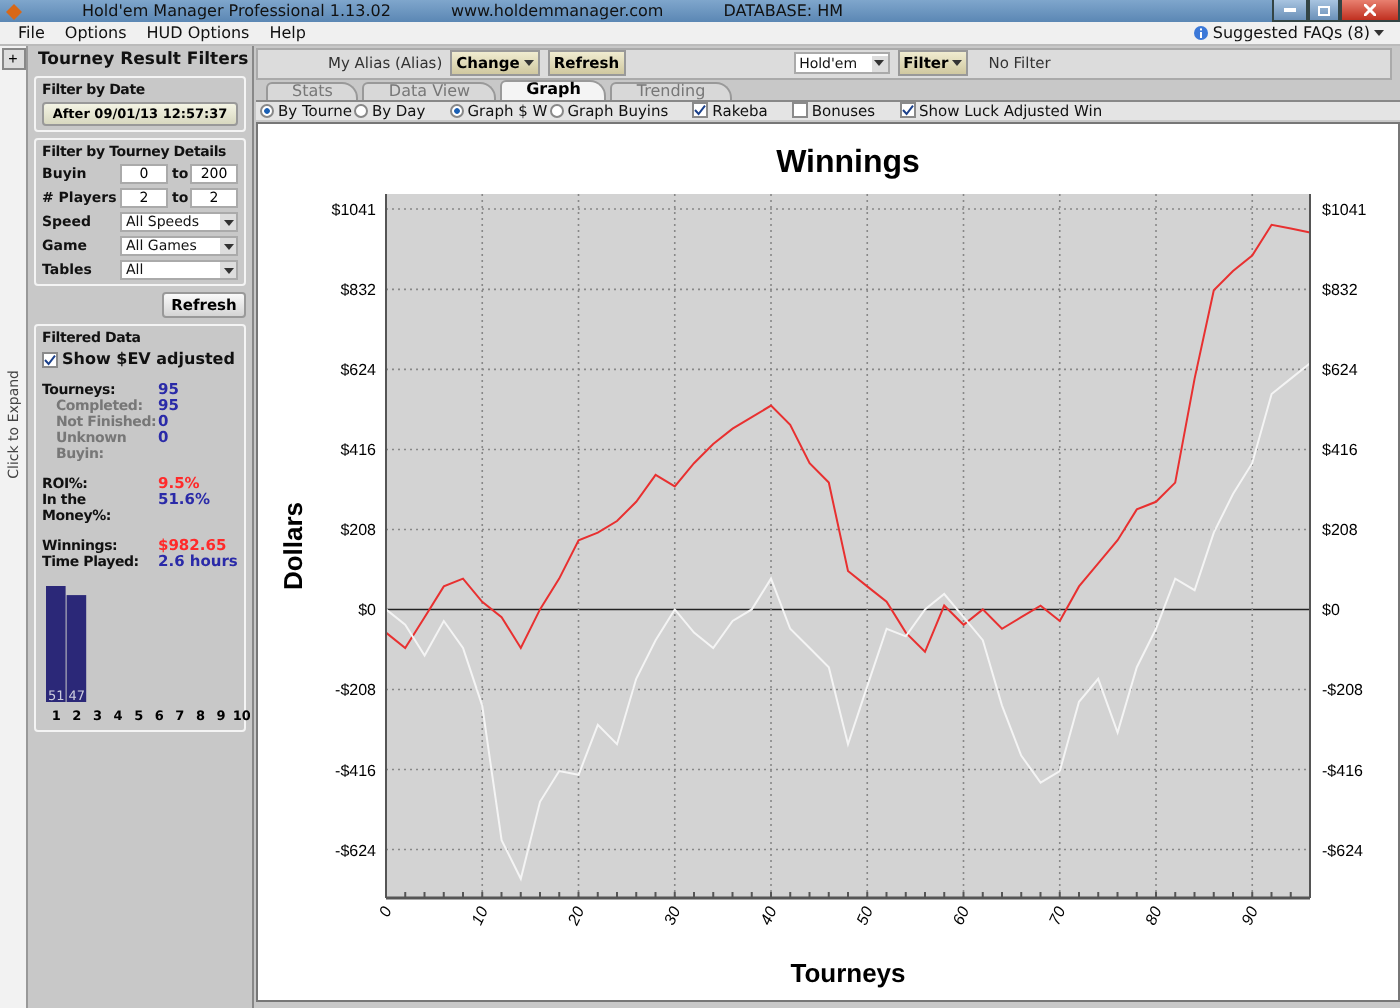 The width and height of the screenshot is (1400, 1008). Describe the element at coordinates (385, 912) in the screenshot. I see `x-tick-label: 0` at that location.